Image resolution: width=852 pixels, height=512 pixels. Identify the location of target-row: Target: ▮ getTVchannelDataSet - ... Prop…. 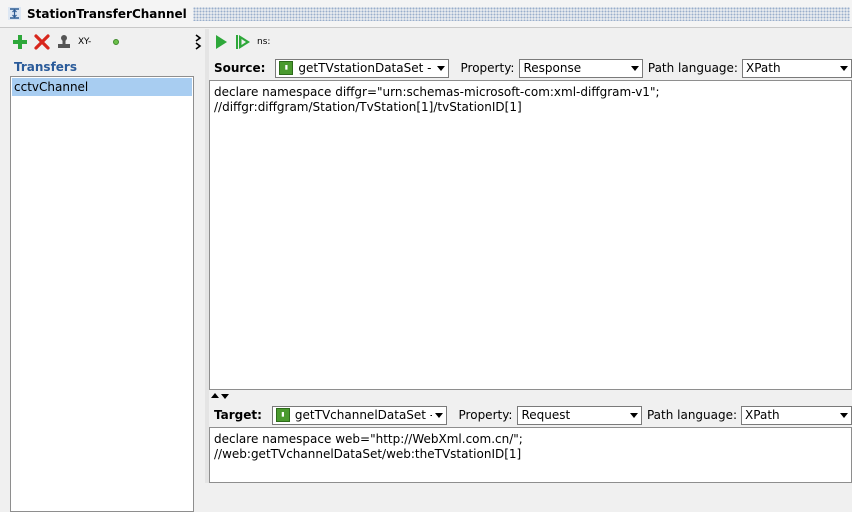
(530, 415).